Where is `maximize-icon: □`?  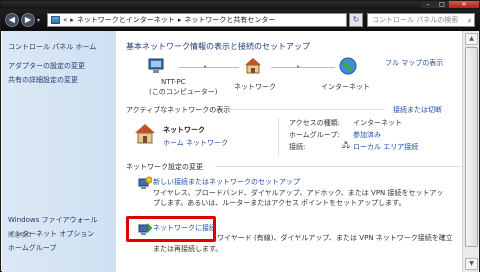 maximize-icon: □ is located at coordinates (442, 4).